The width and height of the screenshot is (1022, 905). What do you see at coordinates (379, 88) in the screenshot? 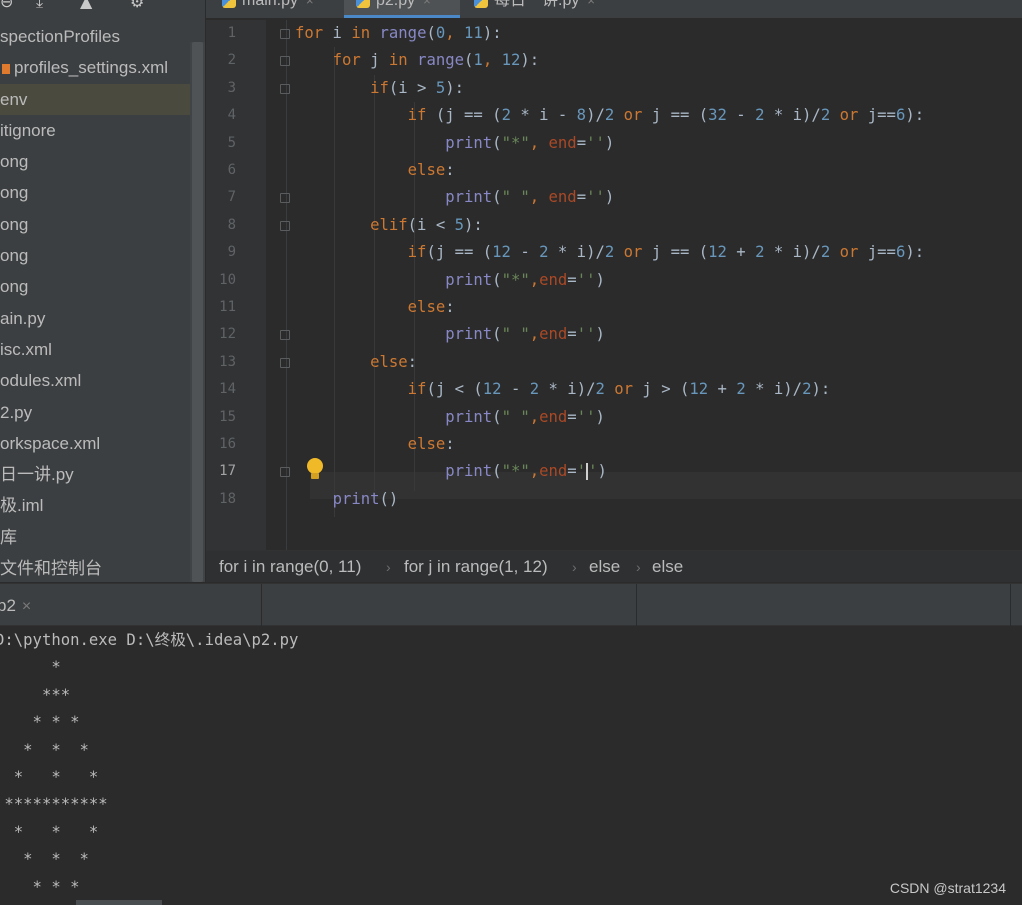
I see `code-line: if(i > 5):` at bounding box center [379, 88].